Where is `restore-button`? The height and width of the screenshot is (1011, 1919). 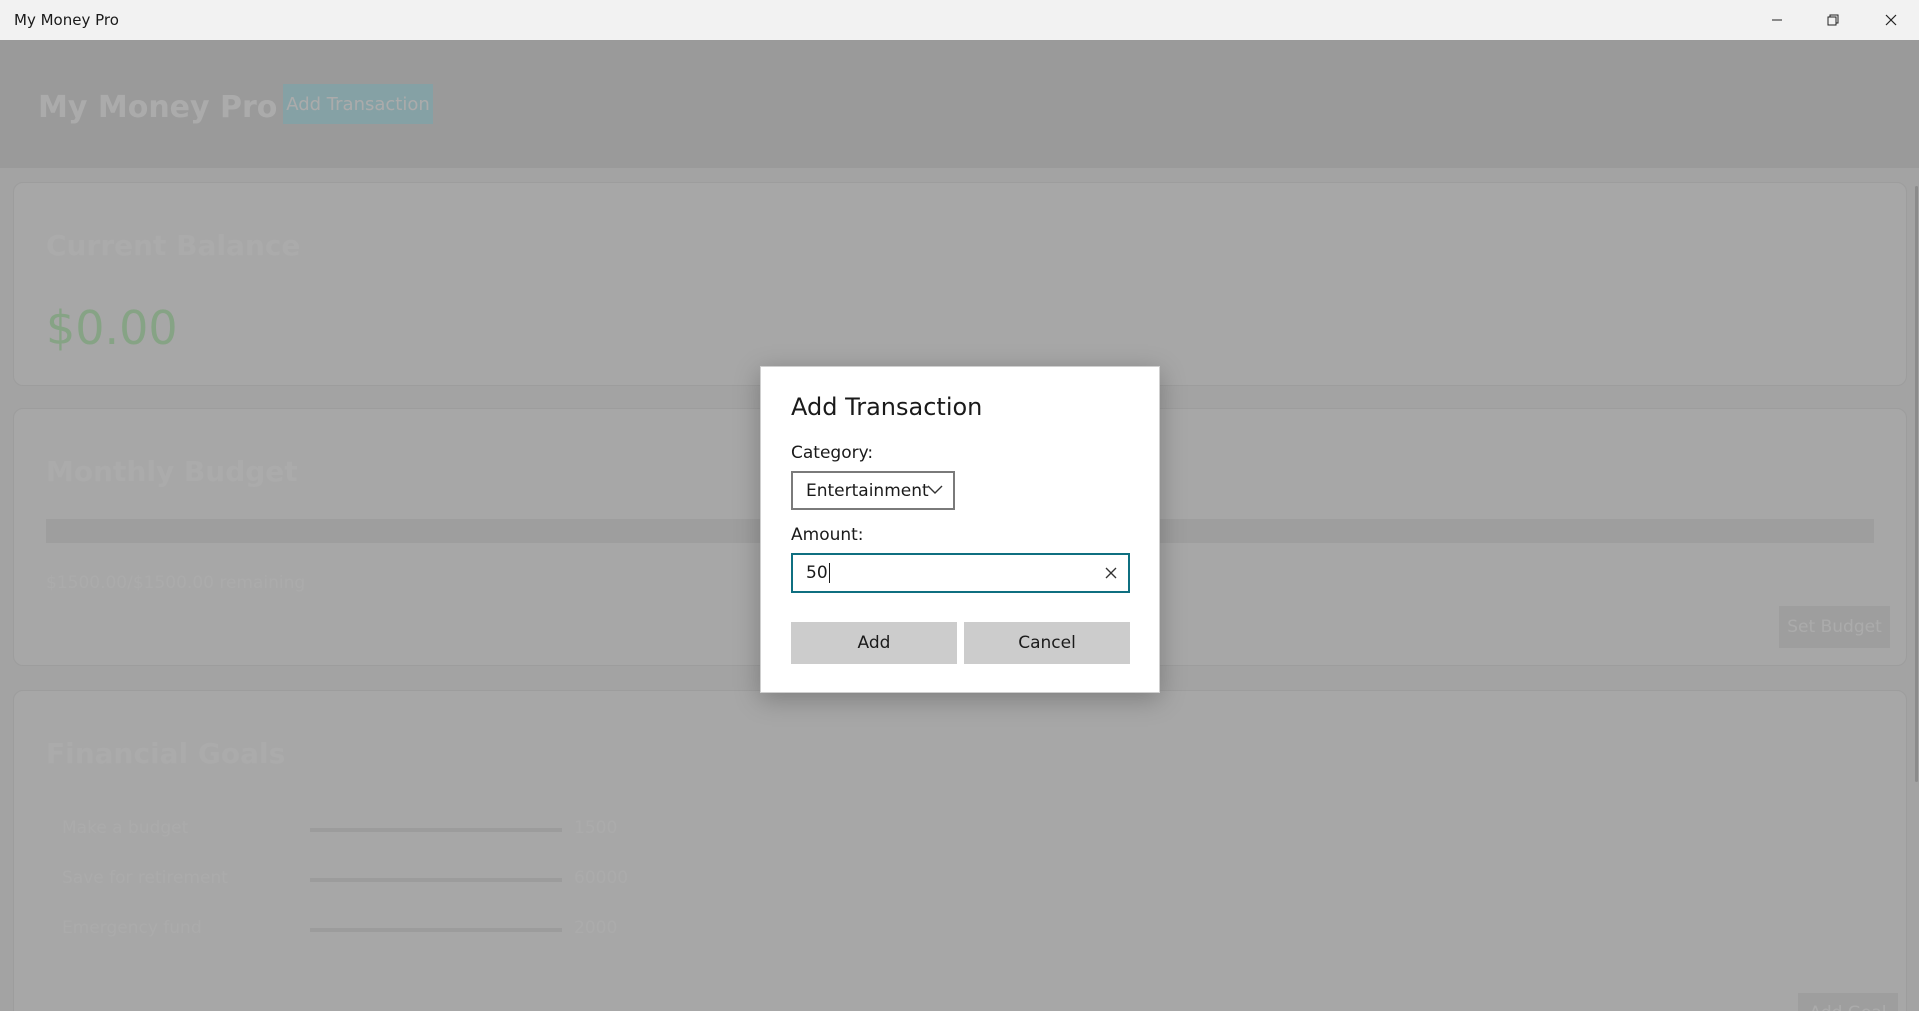 restore-button is located at coordinates (1833, 20).